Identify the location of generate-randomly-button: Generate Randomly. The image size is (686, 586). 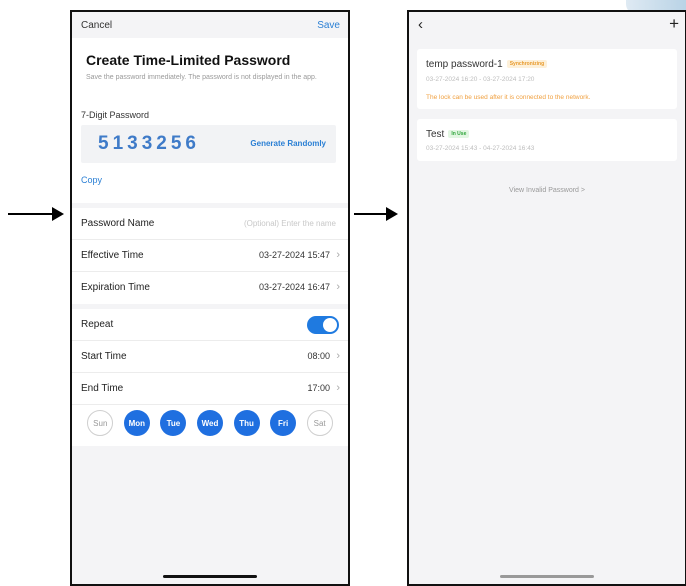
(288, 143).